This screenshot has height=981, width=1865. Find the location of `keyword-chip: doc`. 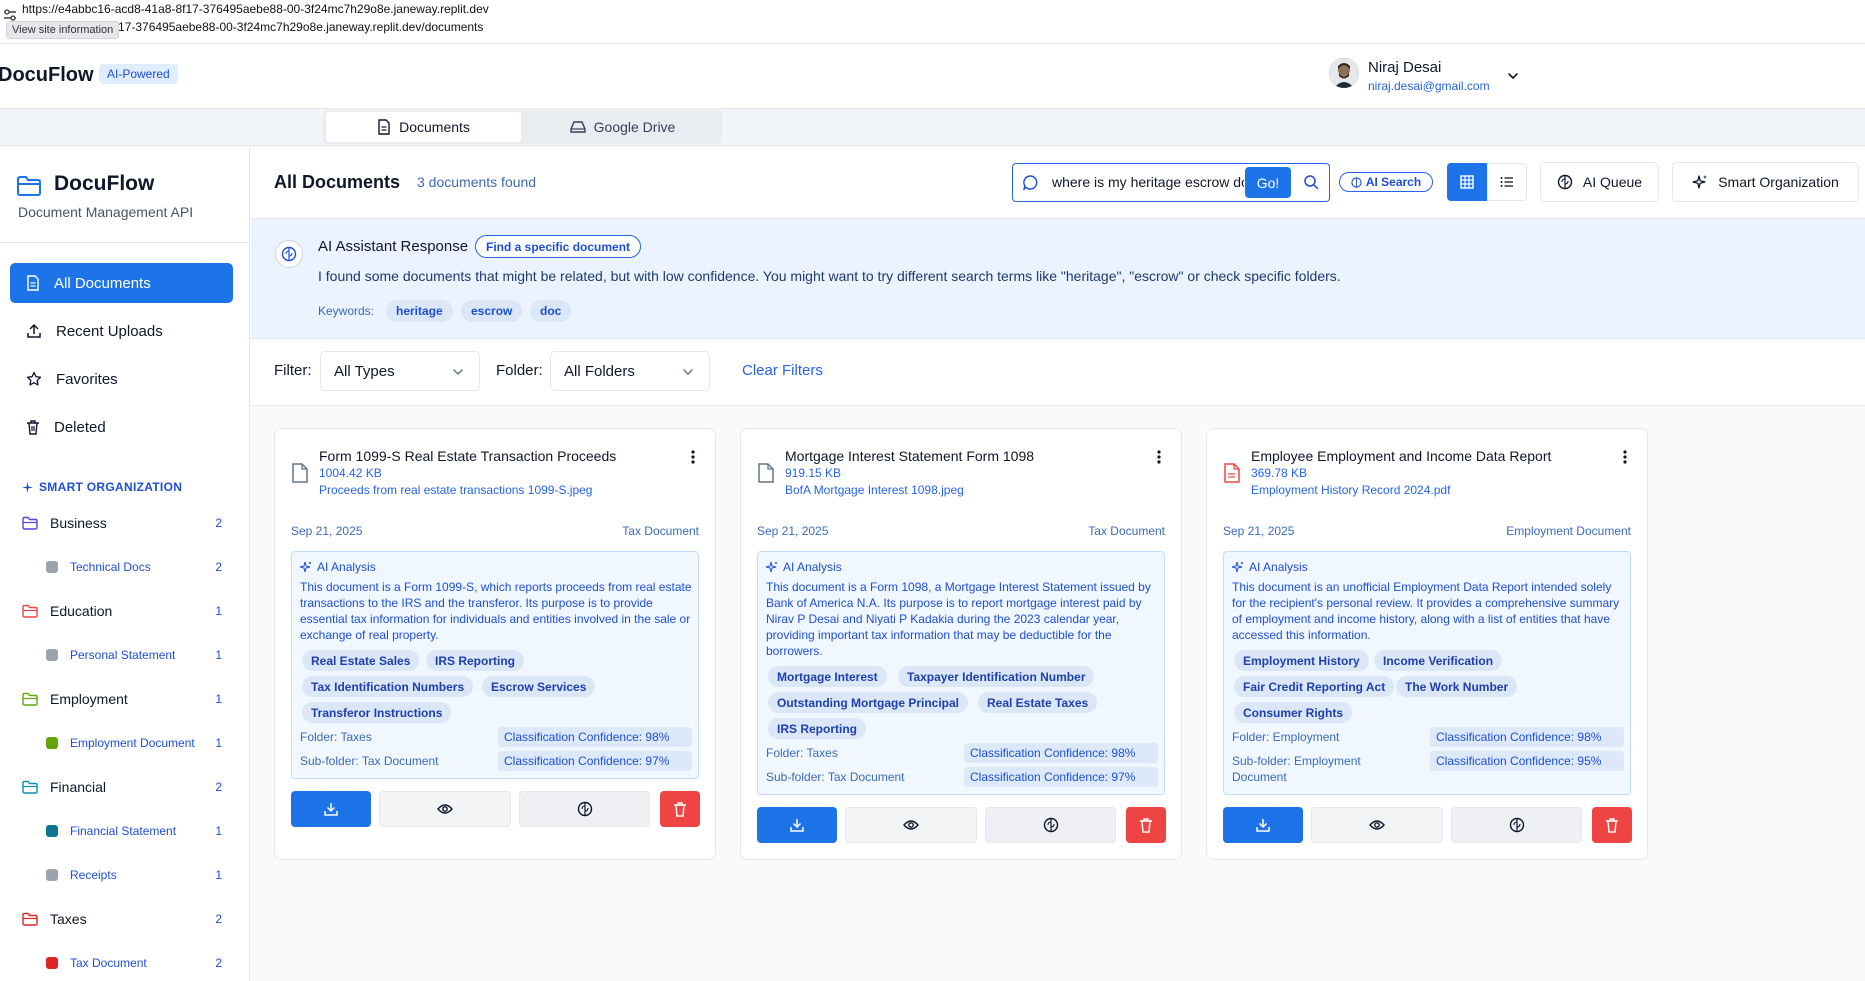

keyword-chip: doc is located at coordinates (551, 311).